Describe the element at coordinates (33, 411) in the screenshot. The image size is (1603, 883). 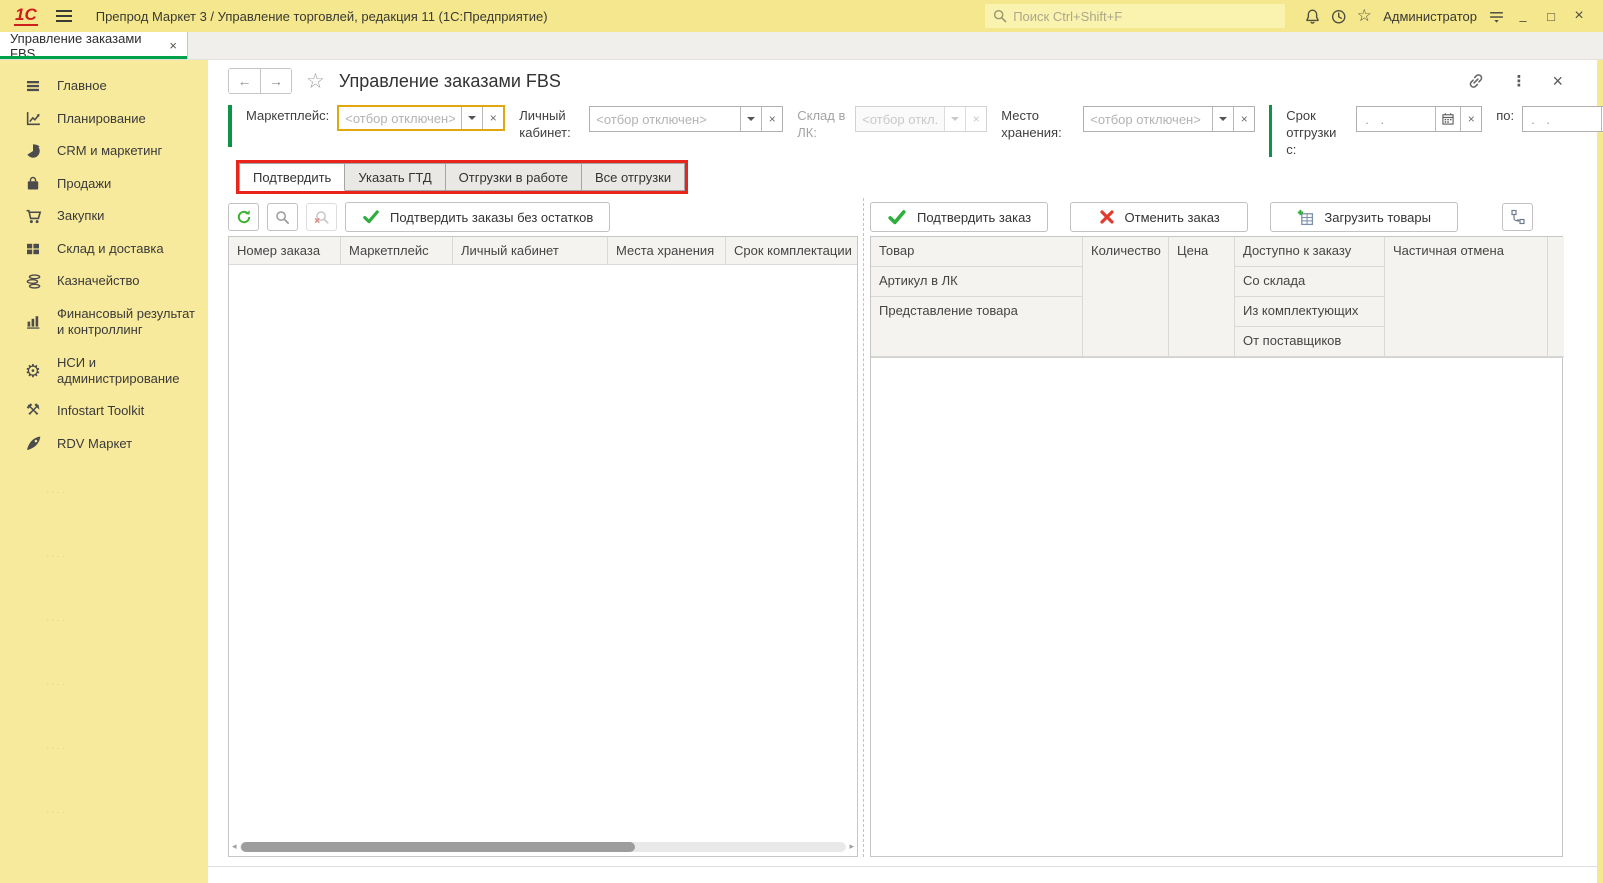
I see `tools-icon: ⚒` at that location.